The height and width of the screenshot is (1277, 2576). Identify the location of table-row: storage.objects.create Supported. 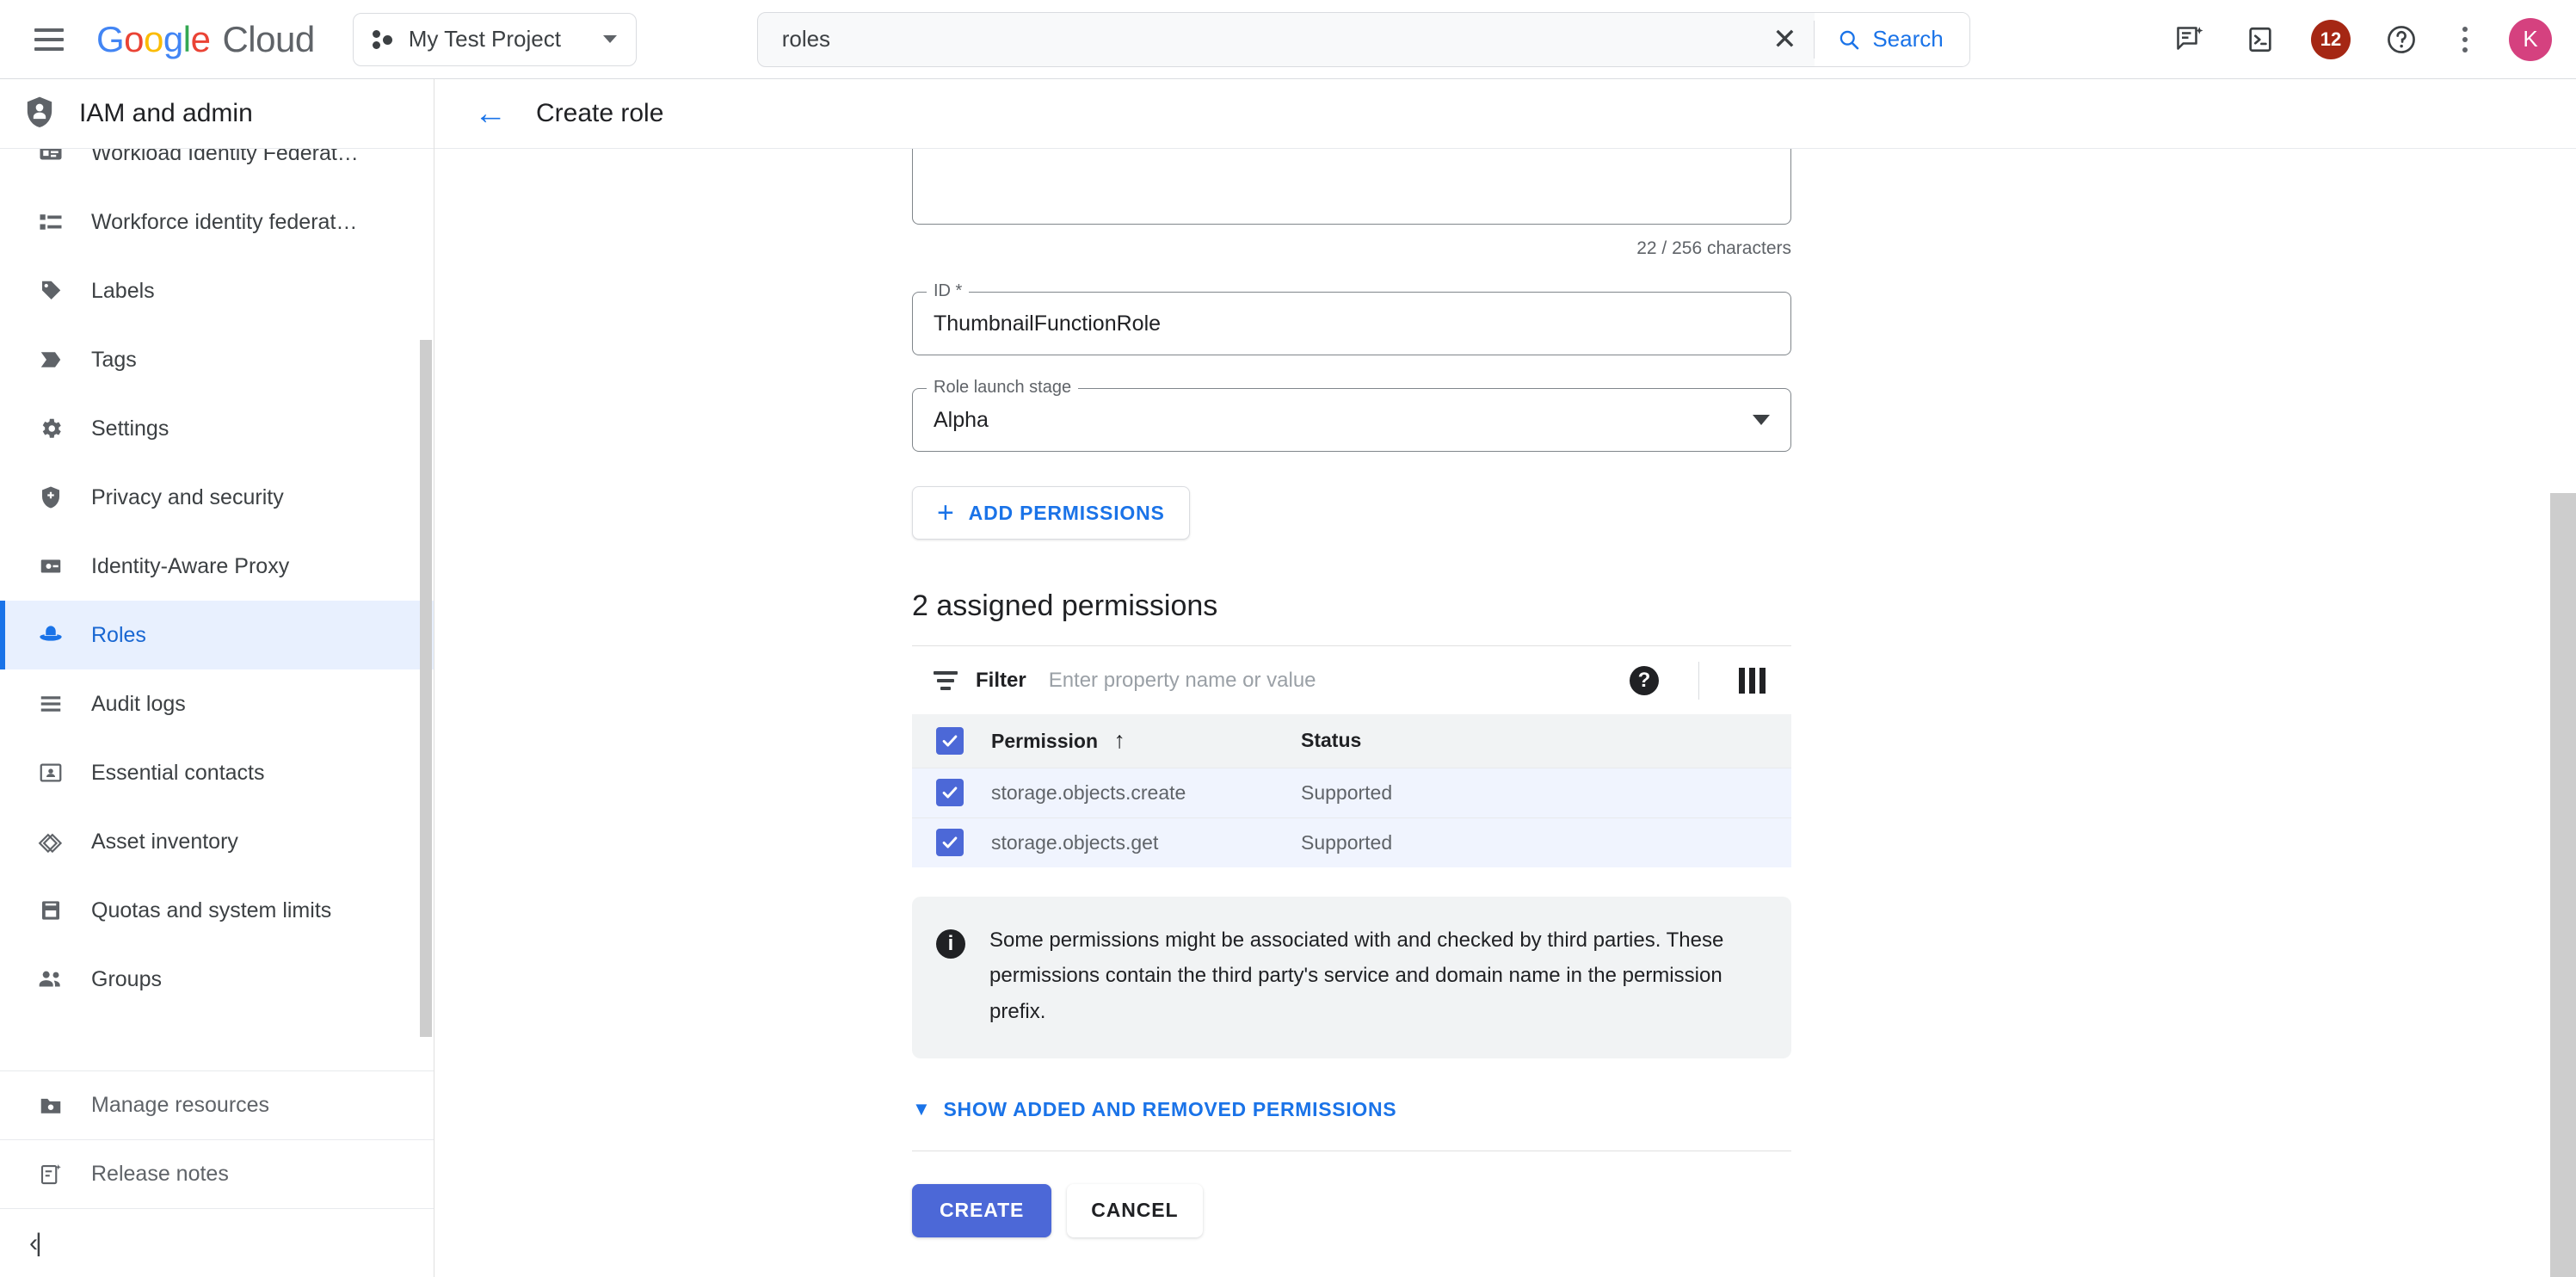
(1351, 792).